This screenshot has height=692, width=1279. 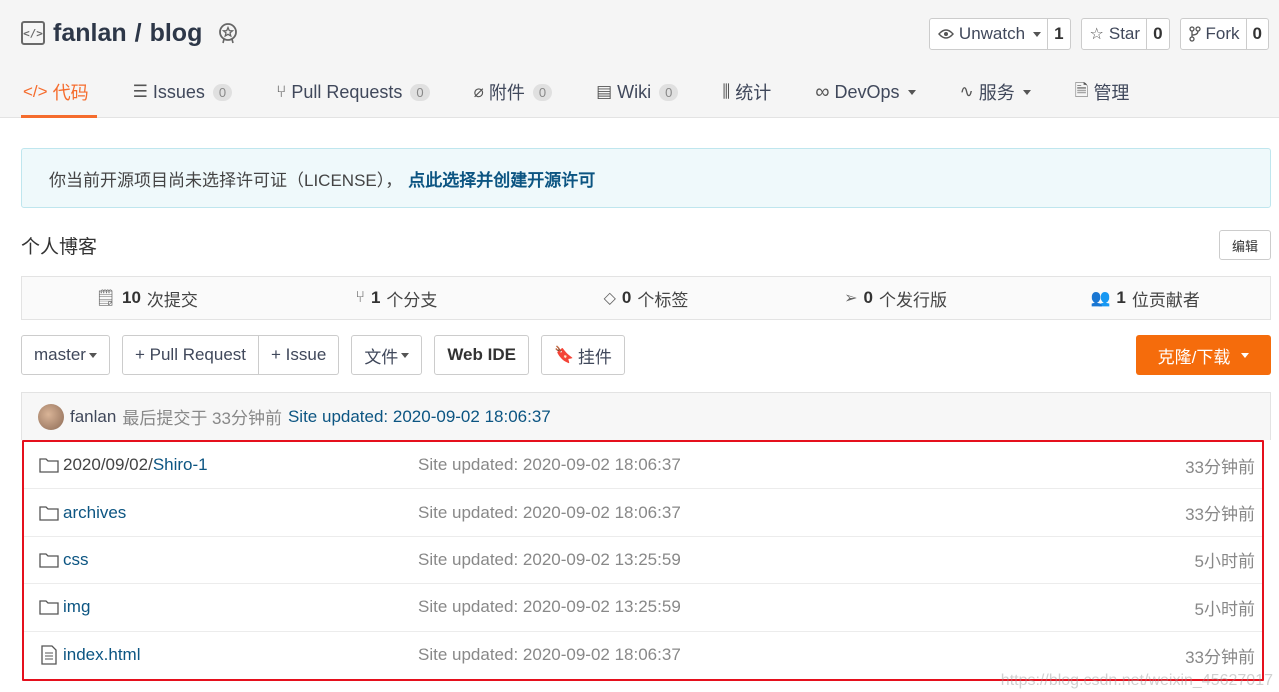 I want to click on unwatch-label: Unwatch, so click(x=992, y=33).